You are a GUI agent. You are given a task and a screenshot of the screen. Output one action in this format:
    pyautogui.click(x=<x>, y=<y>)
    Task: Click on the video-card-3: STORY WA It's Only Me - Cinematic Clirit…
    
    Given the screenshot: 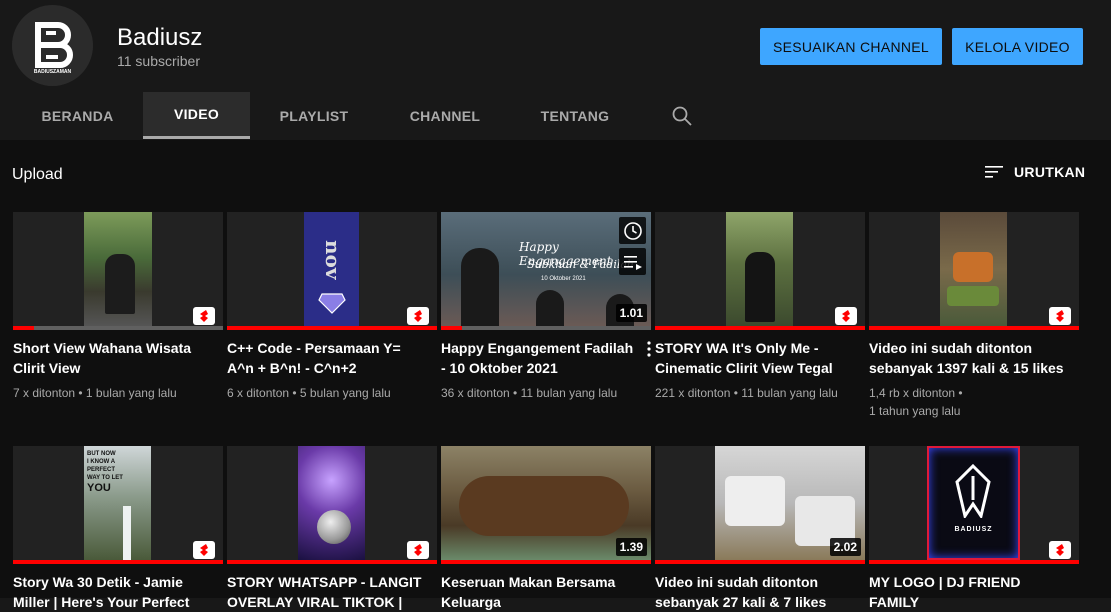 What is the action you would take?
    pyautogui.click(x=760, y=307)
    